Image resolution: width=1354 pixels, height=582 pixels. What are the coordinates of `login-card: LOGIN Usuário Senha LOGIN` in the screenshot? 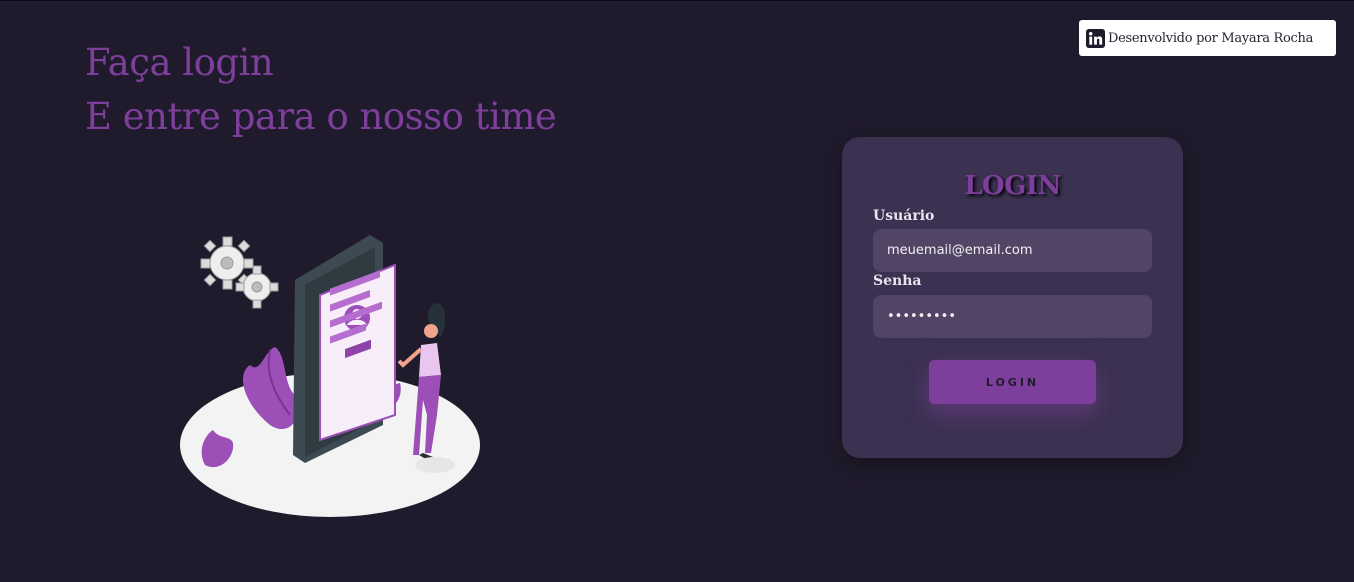 It's located at (1012, 297).